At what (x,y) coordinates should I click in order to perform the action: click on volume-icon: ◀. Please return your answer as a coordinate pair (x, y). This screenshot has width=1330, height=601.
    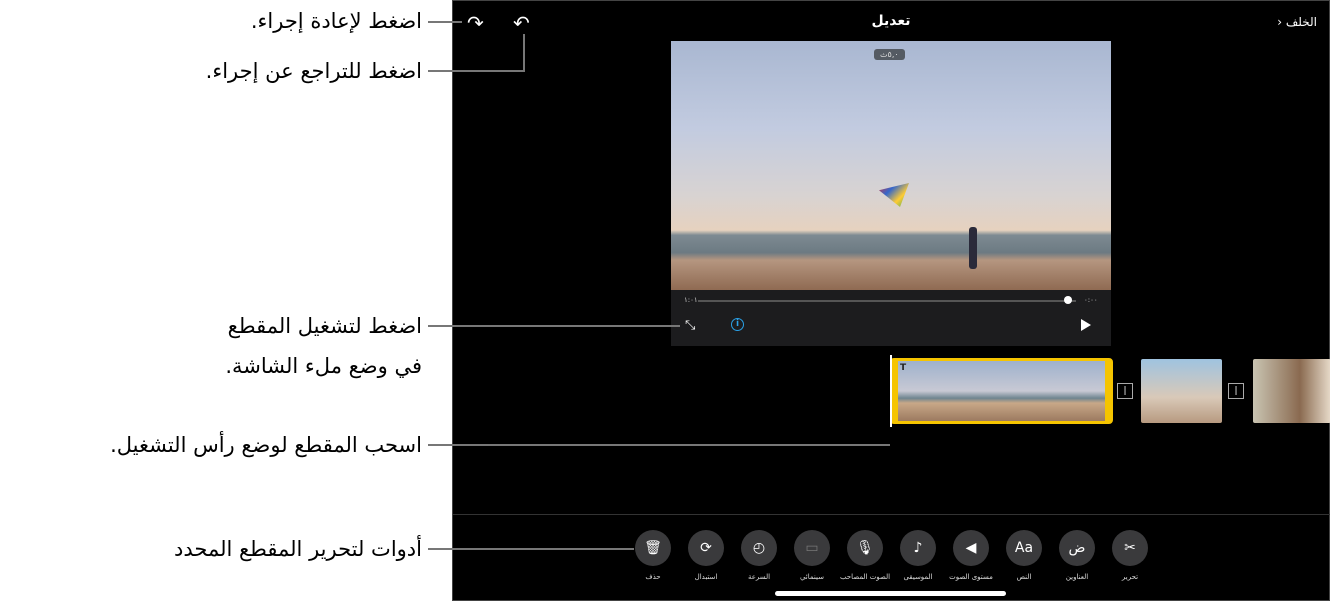
    Looking at the image, I should click on (971, 548).